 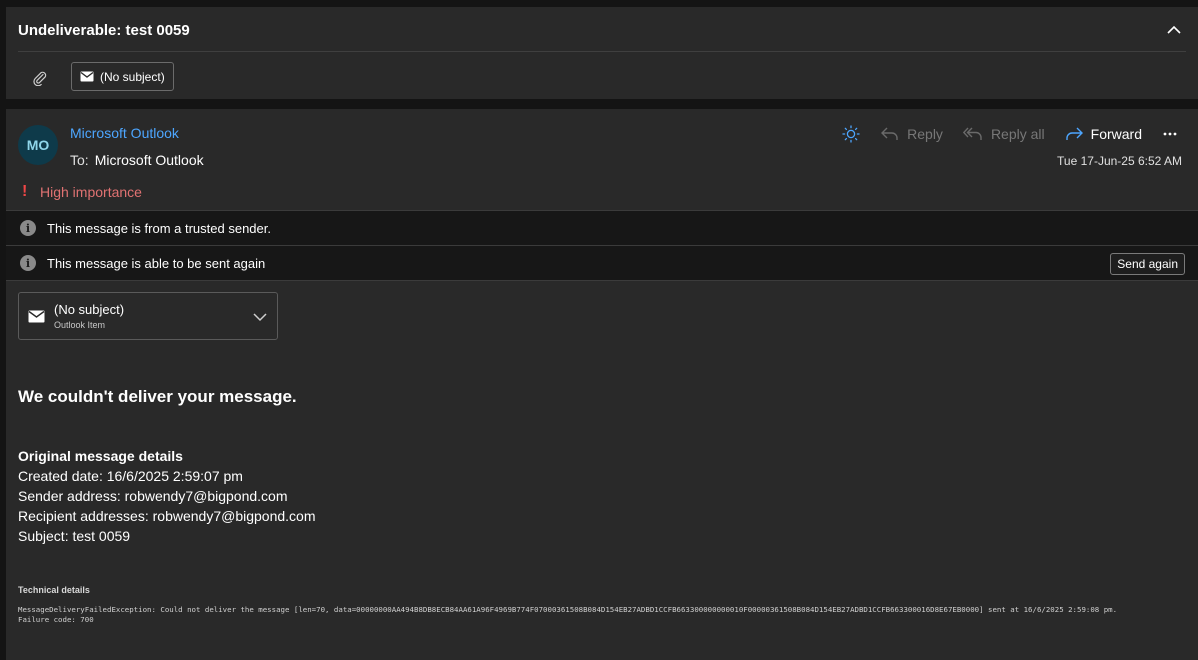 I want to click on attached-item-texts: (No subject) Outlook Item, so click(x=89, y=316).